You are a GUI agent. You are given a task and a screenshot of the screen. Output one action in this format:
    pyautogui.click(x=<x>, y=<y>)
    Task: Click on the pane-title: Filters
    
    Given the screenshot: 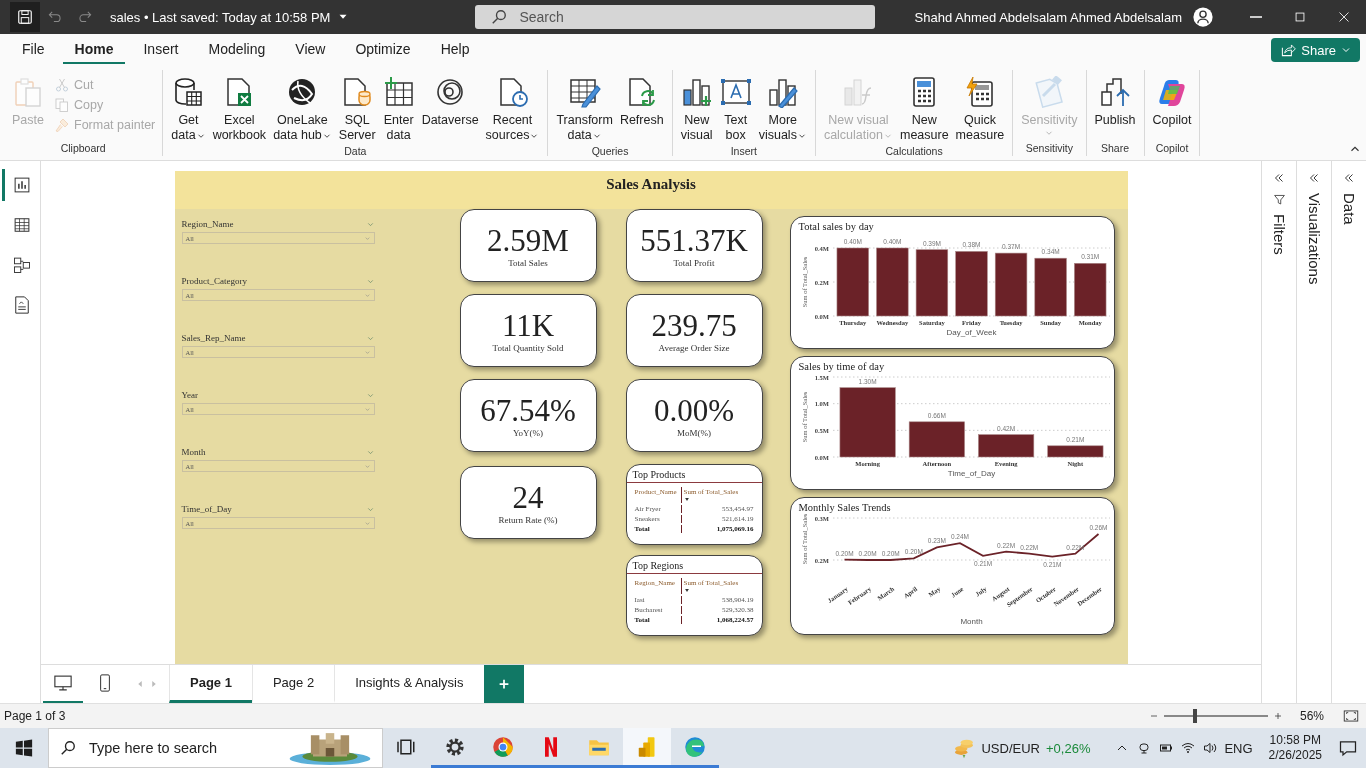 What is the action you would take?
    pyautogui.click(x=1279, y=234)
    